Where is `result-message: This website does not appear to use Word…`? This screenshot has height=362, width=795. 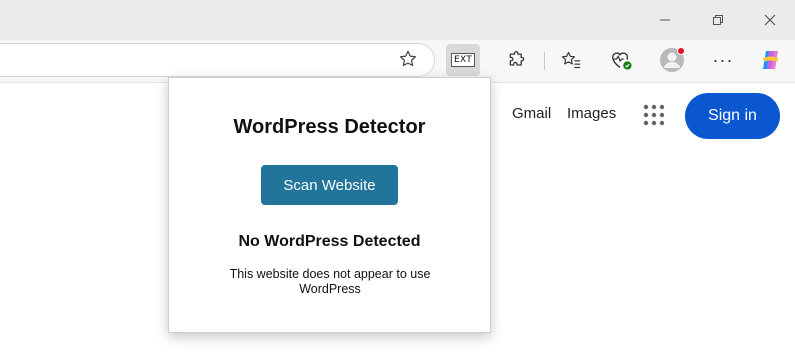 result-message: This website does not appear to use Word… is located at coordinates (330, 281).